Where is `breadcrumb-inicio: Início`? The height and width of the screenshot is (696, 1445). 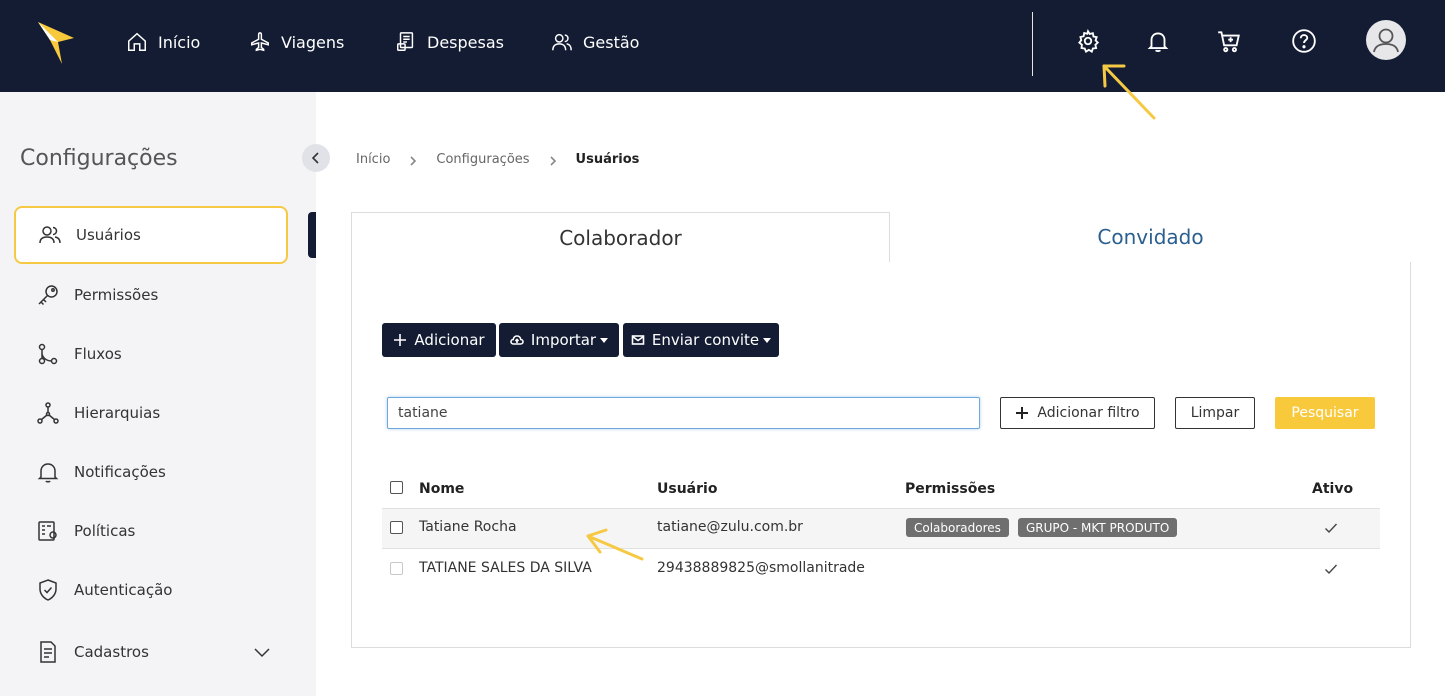 breadcrumb-inicio: Início is located at coordinates (373, 159).